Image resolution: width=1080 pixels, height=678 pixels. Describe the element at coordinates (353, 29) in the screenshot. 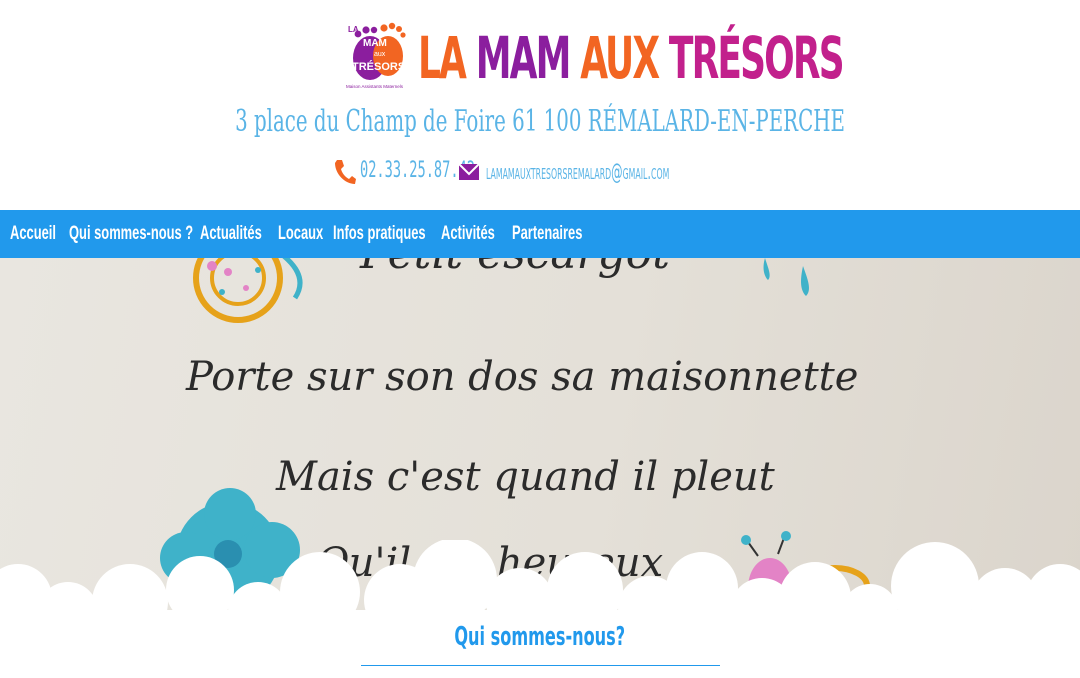

I see `svg-text: LA` at that location.